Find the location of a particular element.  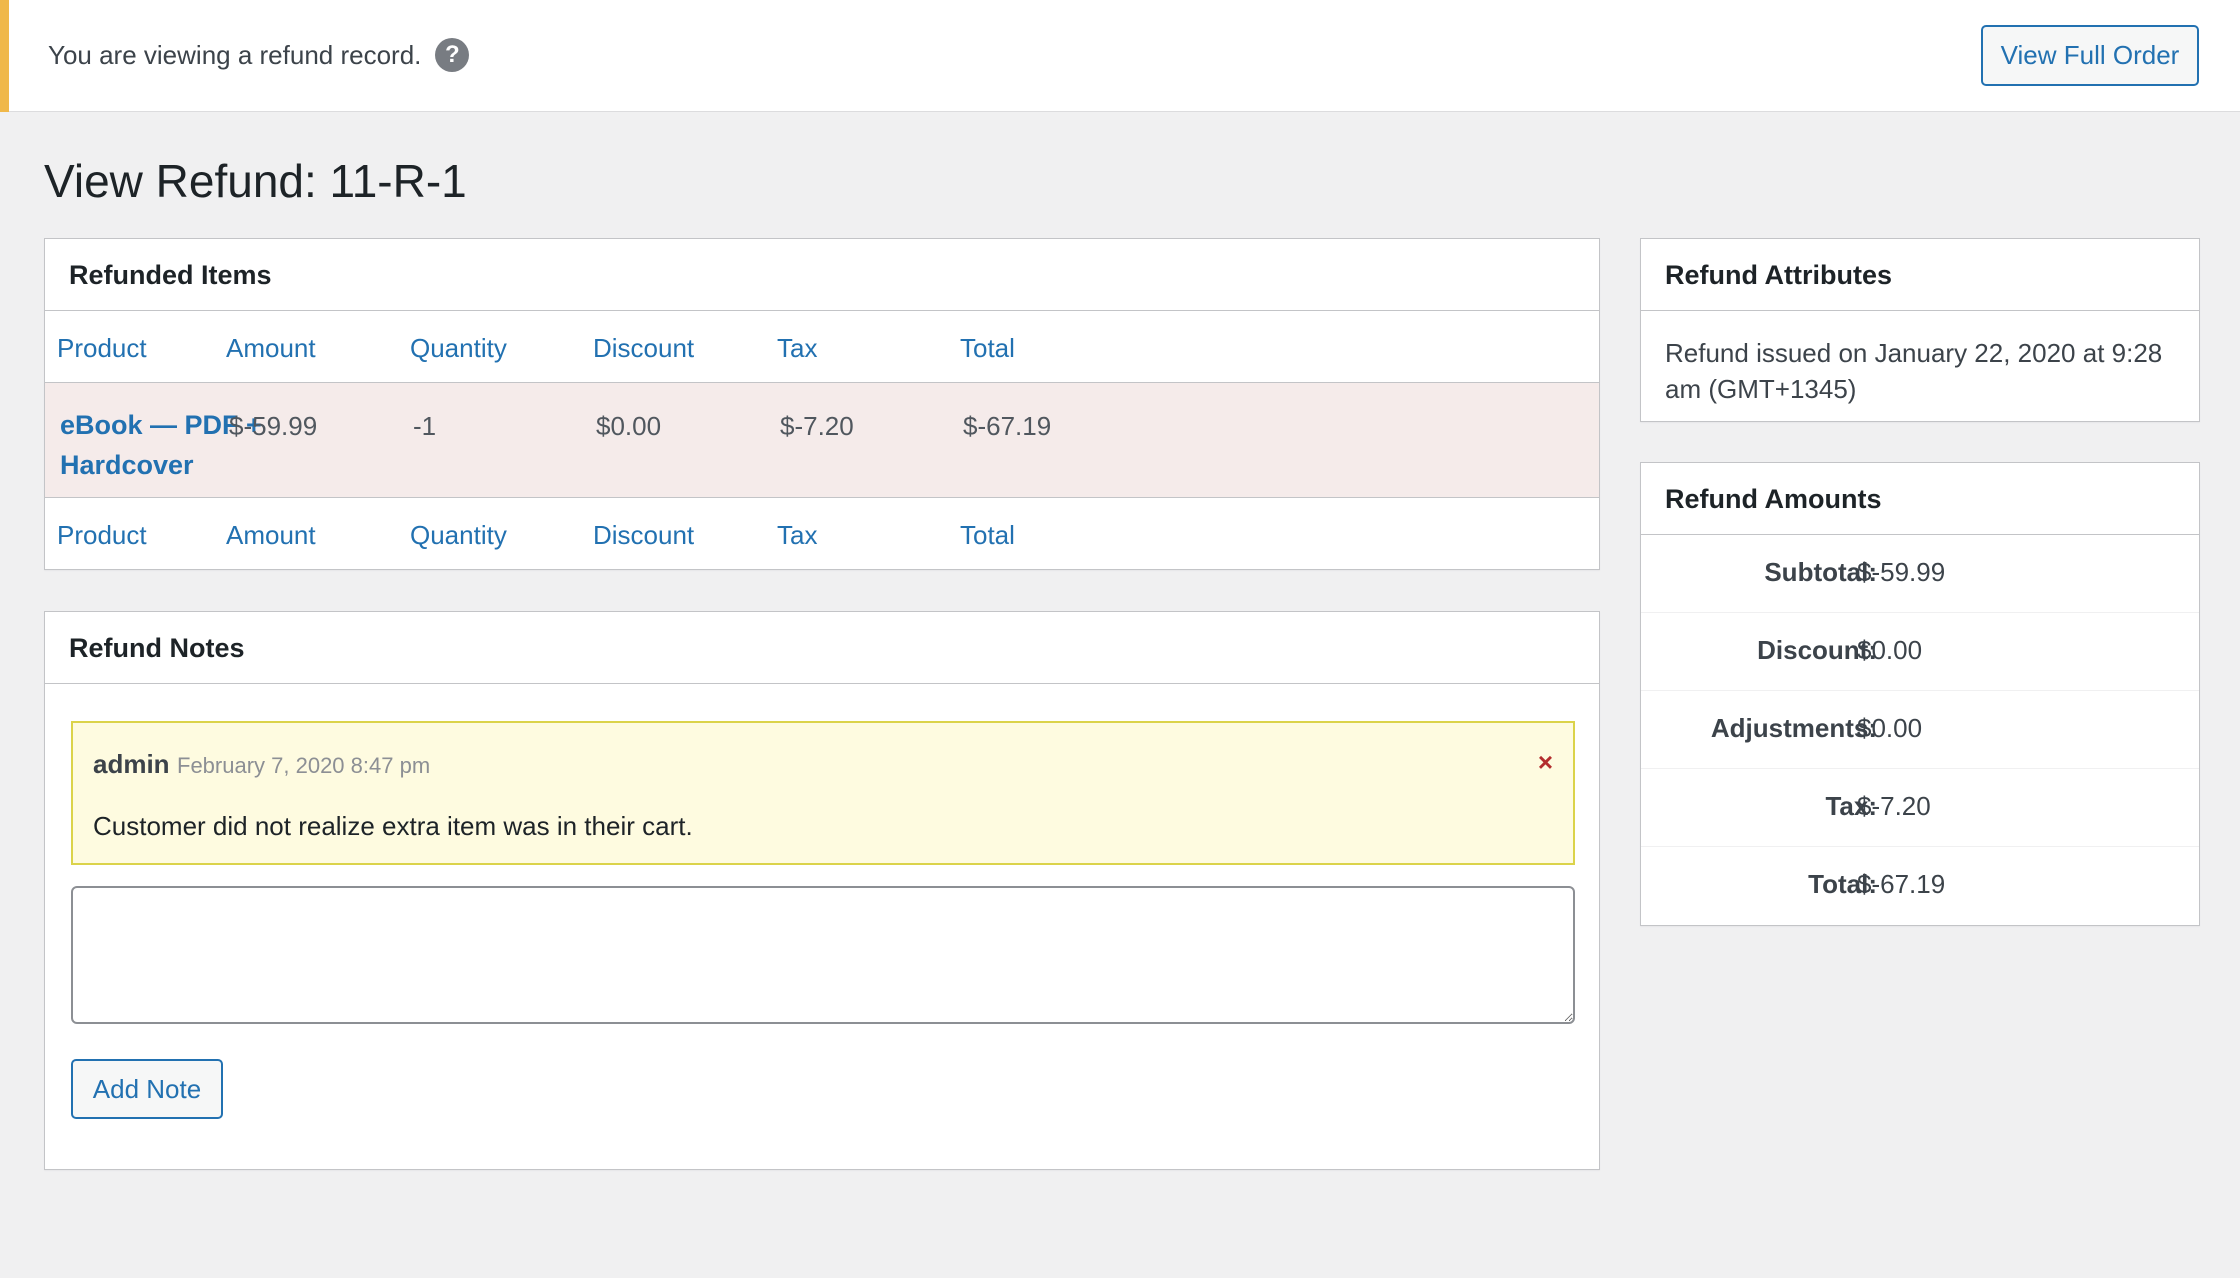

note-textarea is located at coordinates (823, 955).